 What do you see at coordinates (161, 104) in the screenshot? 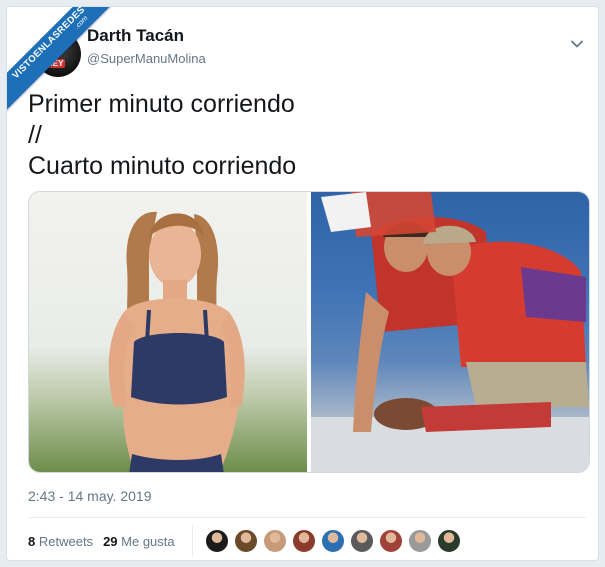
I see `tweet-line-1: Primer minuto corriendo` at bounding box center [161, 104].